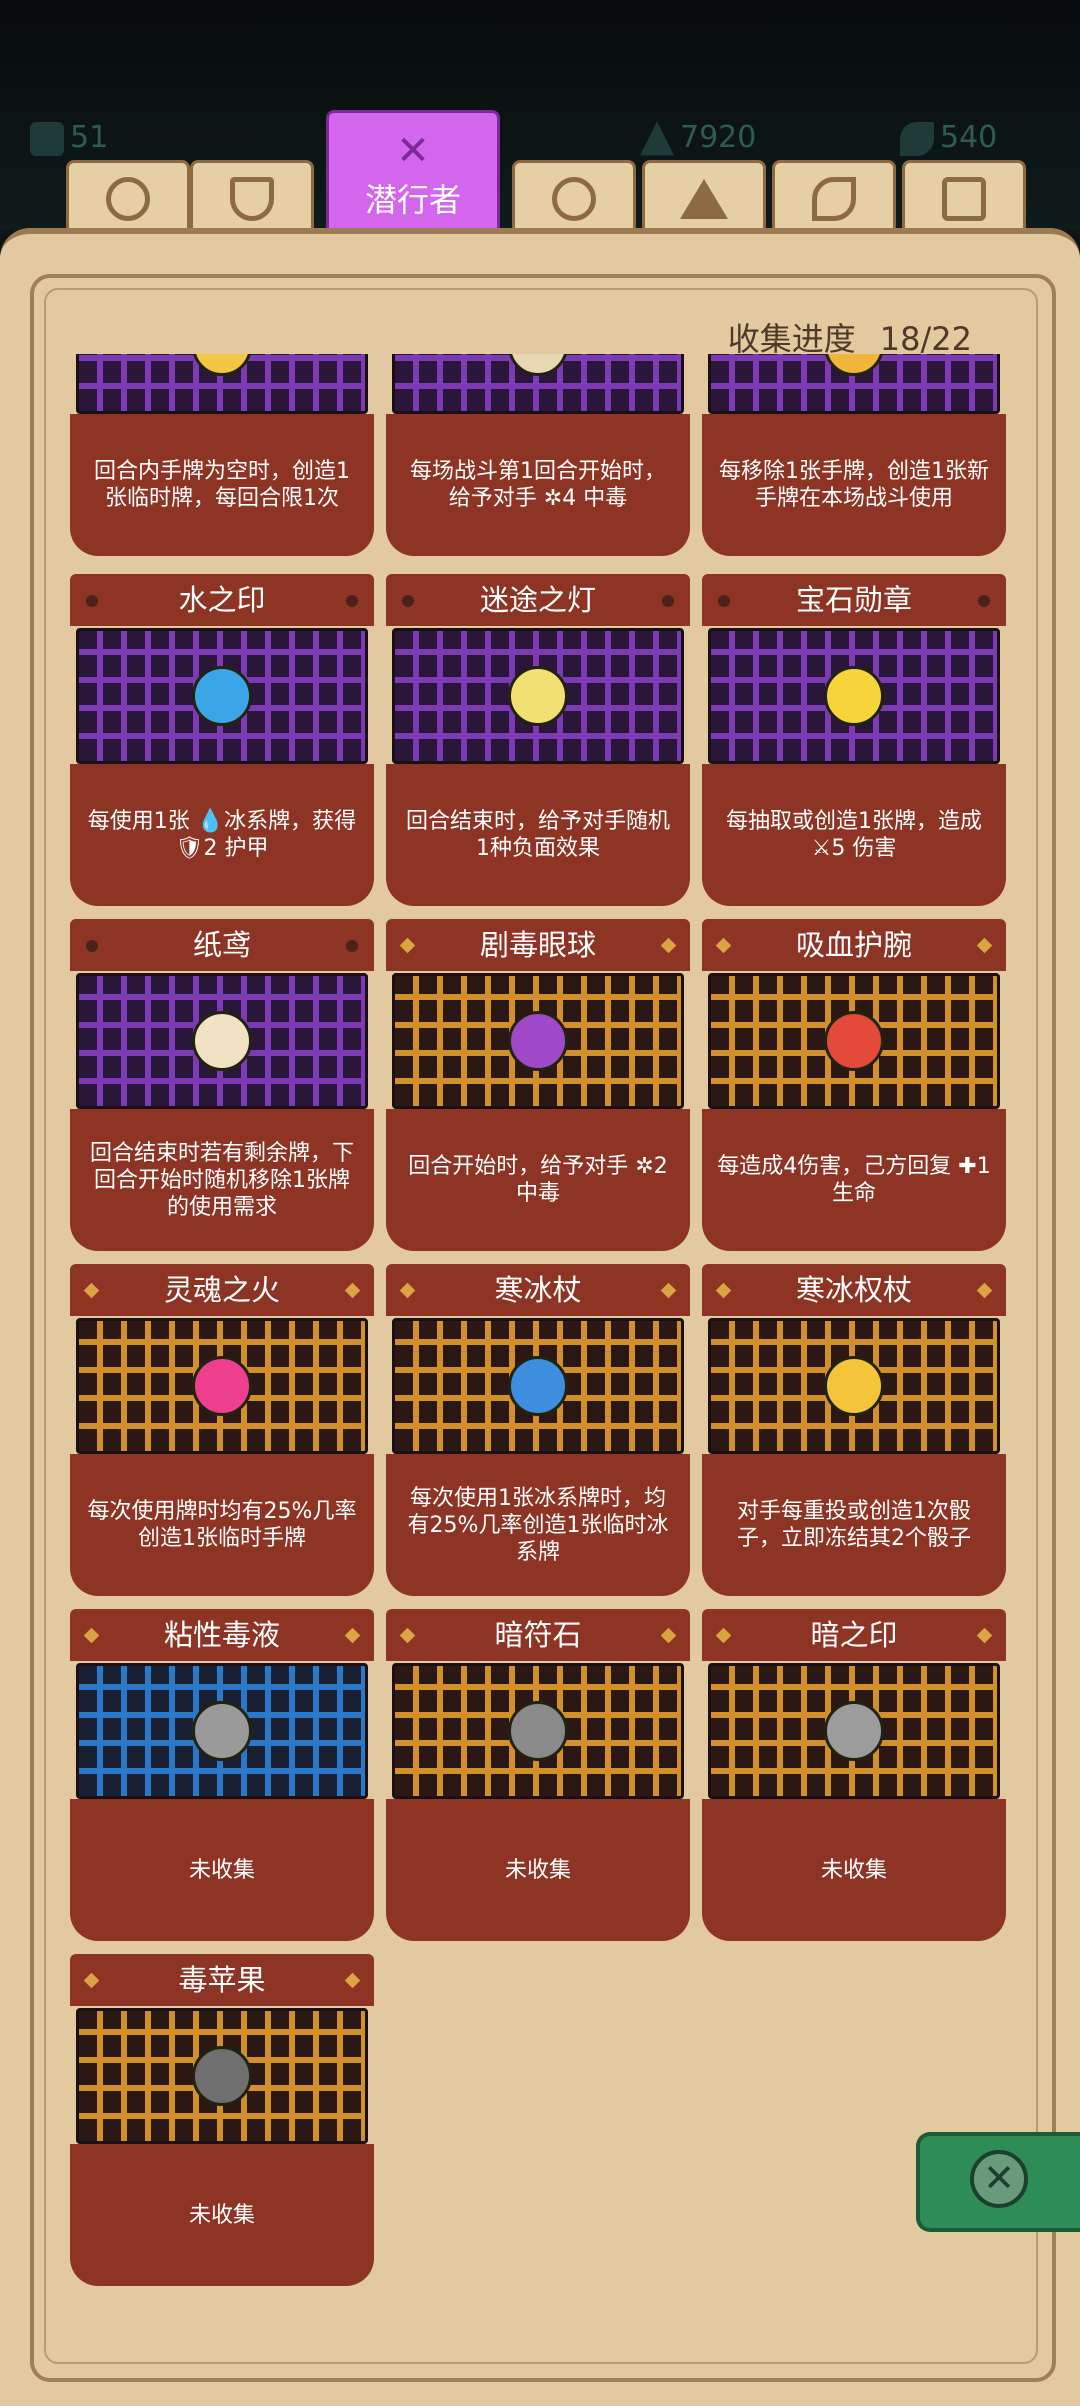  I want to click on relic-description: 回合结束时若有剩余牌，下回合开始时随机移除1张牌的使用需求, so click(222, 1180).